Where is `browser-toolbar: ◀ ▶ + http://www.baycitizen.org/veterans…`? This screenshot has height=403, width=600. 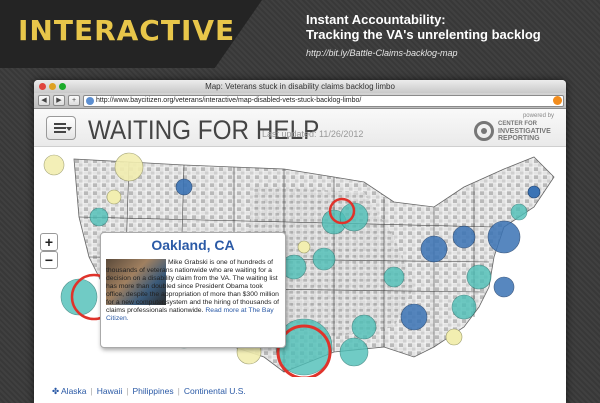 browser-toolbar: ◀ ▶ + http://www.baycitizen.org/veterans… is located at coordinates (300, 101).